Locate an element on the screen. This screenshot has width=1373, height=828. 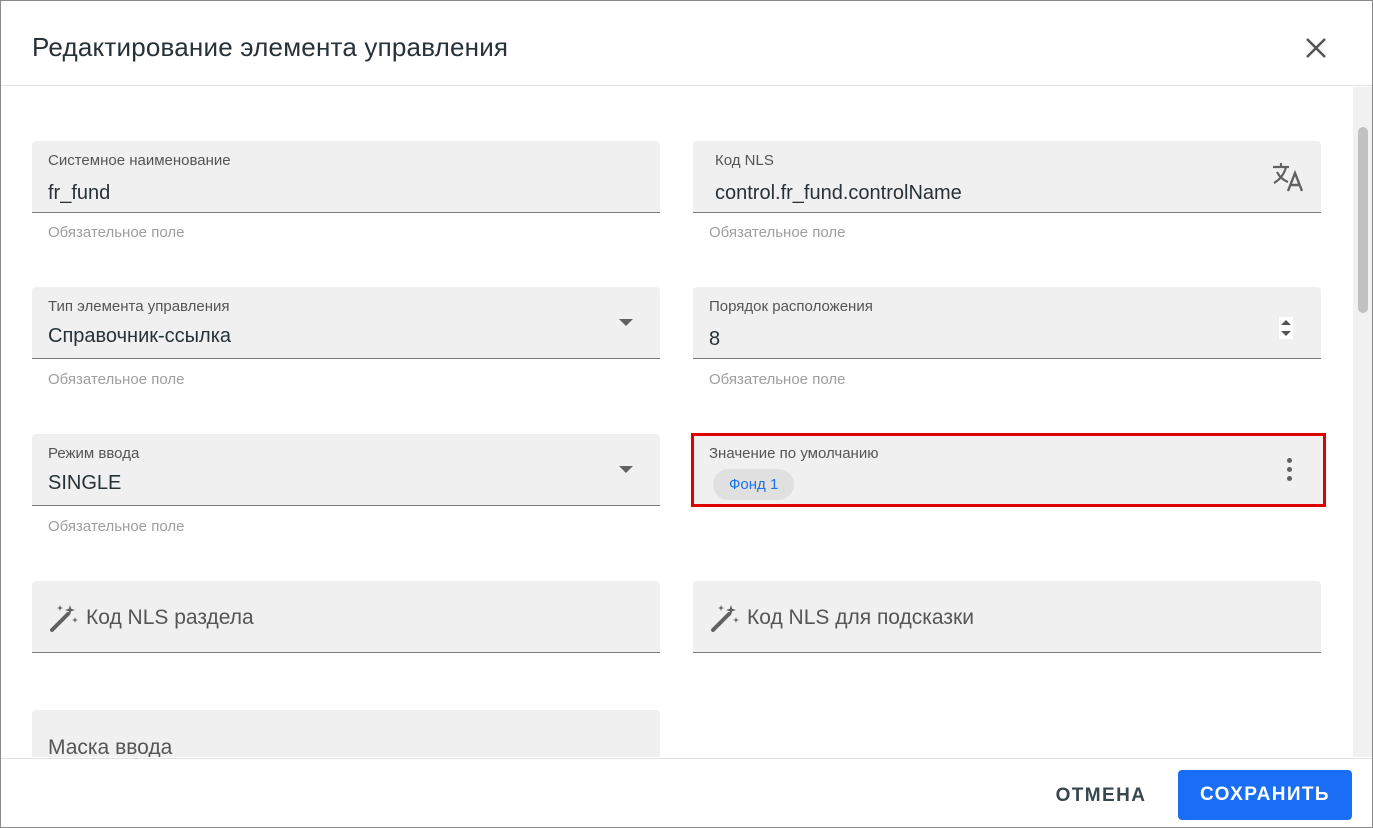
nls-code-value: control.fr_fund.controlName is located at coordinates (838, 193).